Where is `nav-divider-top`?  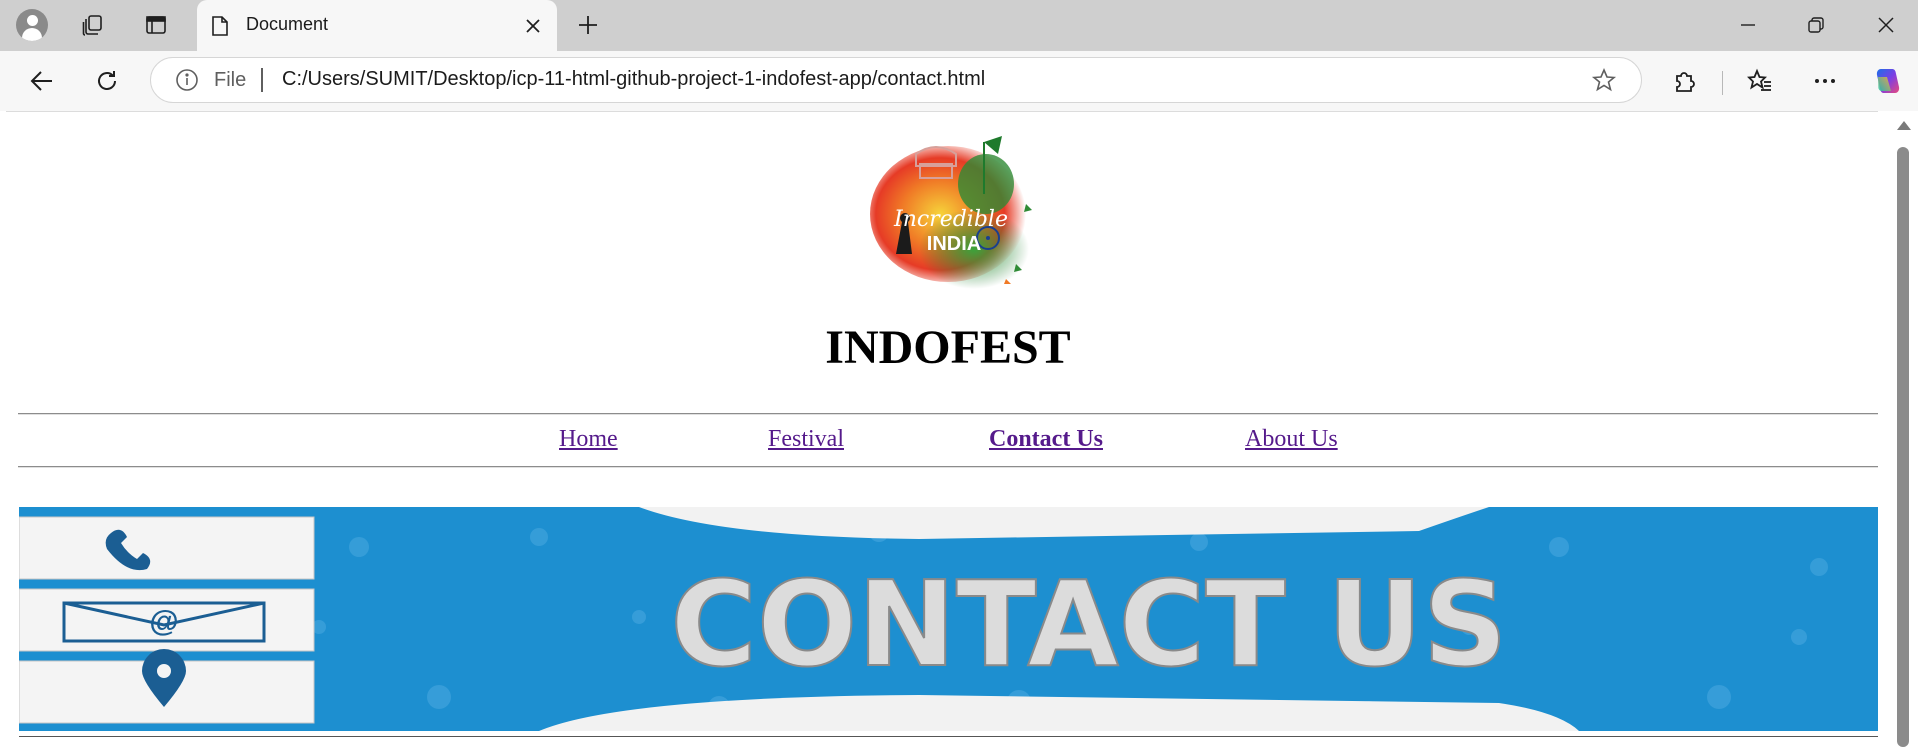 nav-divider-top is located at coordinates (948, 414).